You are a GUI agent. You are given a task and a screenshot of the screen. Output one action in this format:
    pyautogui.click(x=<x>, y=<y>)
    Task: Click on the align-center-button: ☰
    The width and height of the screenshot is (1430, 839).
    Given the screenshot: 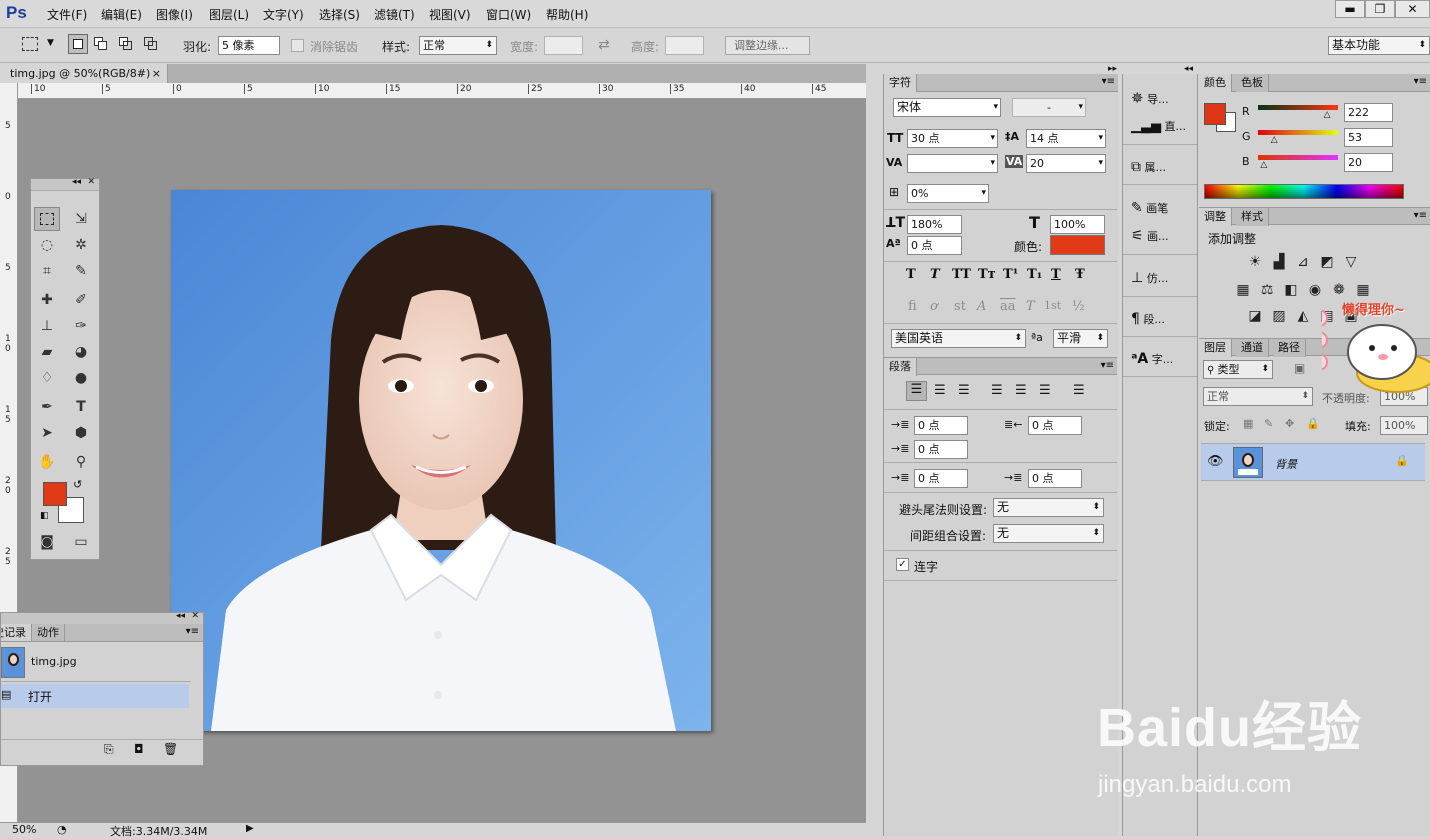 What is the action you would take?
    pyautogui.click(x=940, y=390)
    